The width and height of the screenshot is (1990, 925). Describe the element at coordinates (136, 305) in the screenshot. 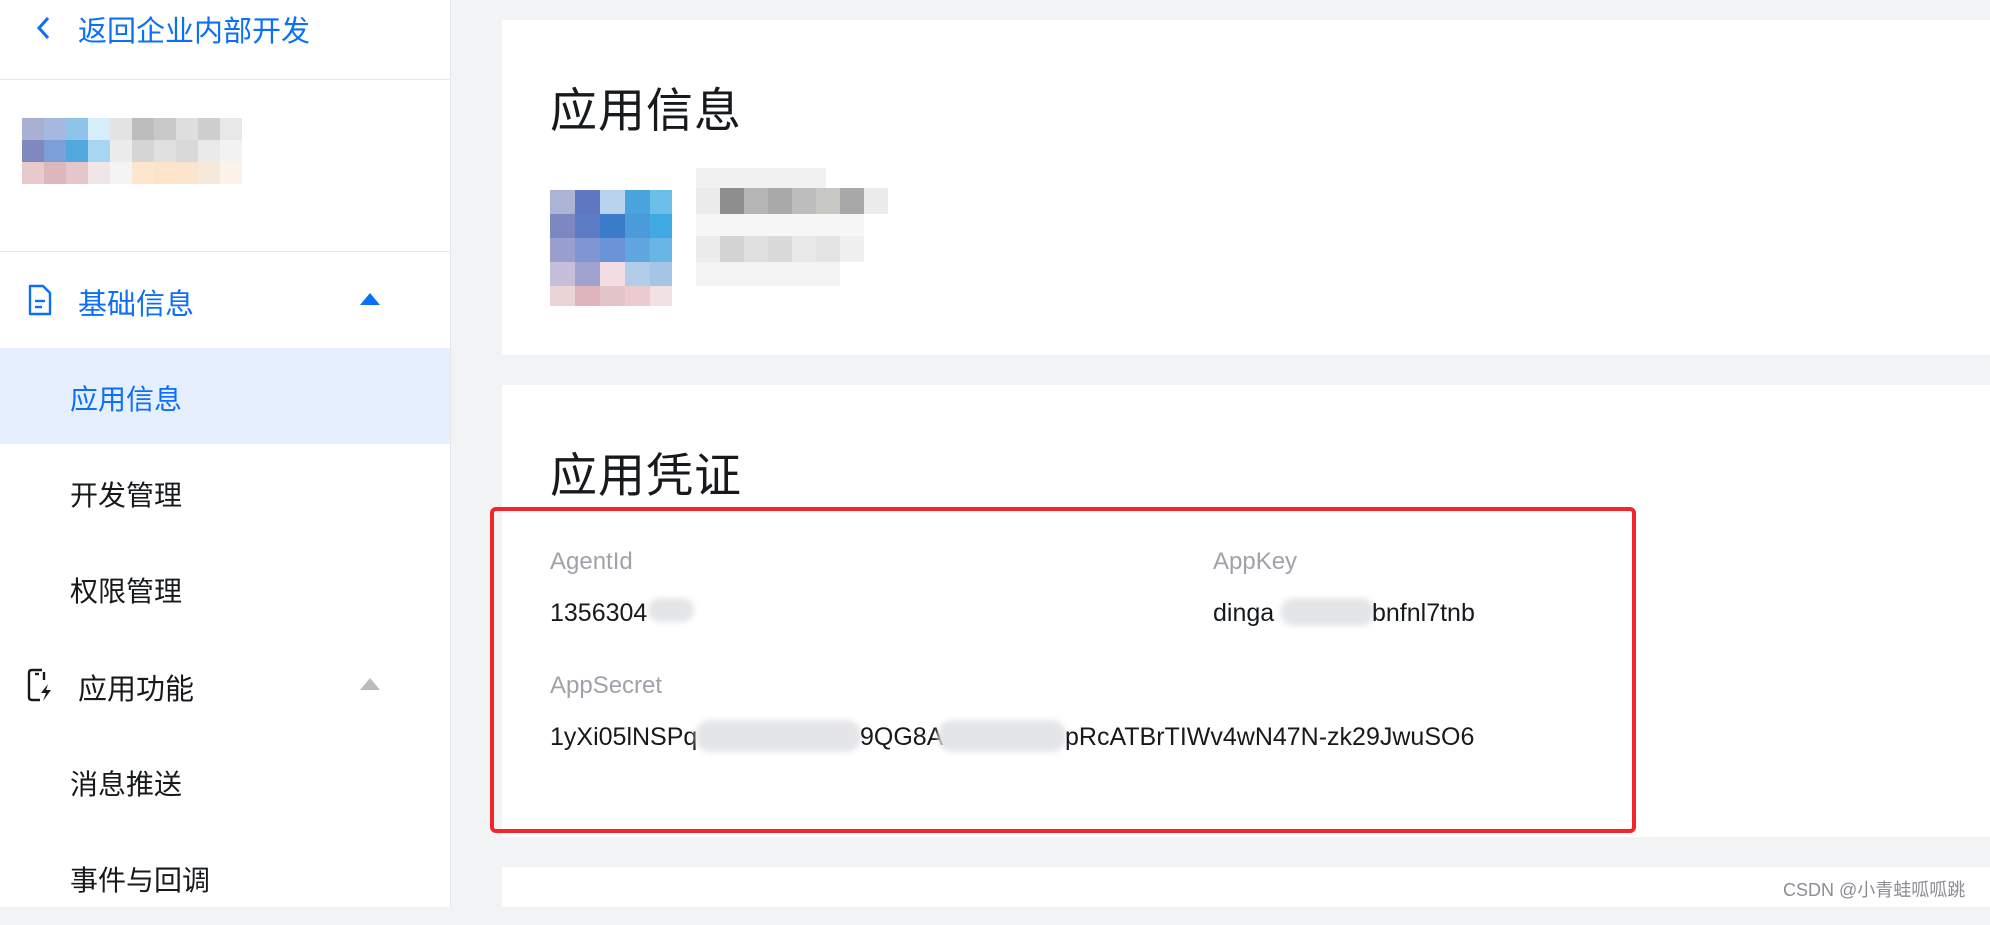

I see `nav-group-label: 基础信息` at that location.